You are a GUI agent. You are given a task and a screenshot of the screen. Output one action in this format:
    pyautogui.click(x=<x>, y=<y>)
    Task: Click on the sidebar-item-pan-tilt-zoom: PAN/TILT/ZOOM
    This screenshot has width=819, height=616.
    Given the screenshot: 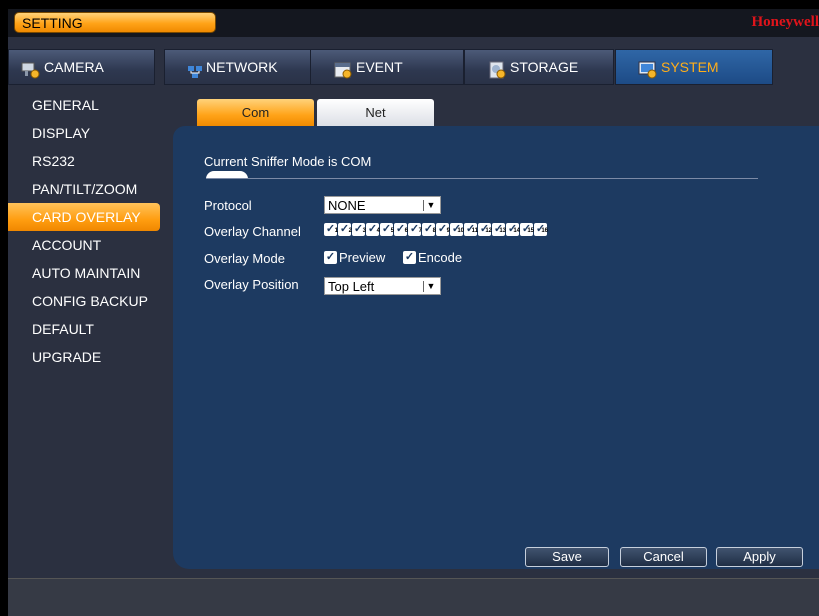 What is the action you would take?
    pyautogui.click(x=88, y=189)
    